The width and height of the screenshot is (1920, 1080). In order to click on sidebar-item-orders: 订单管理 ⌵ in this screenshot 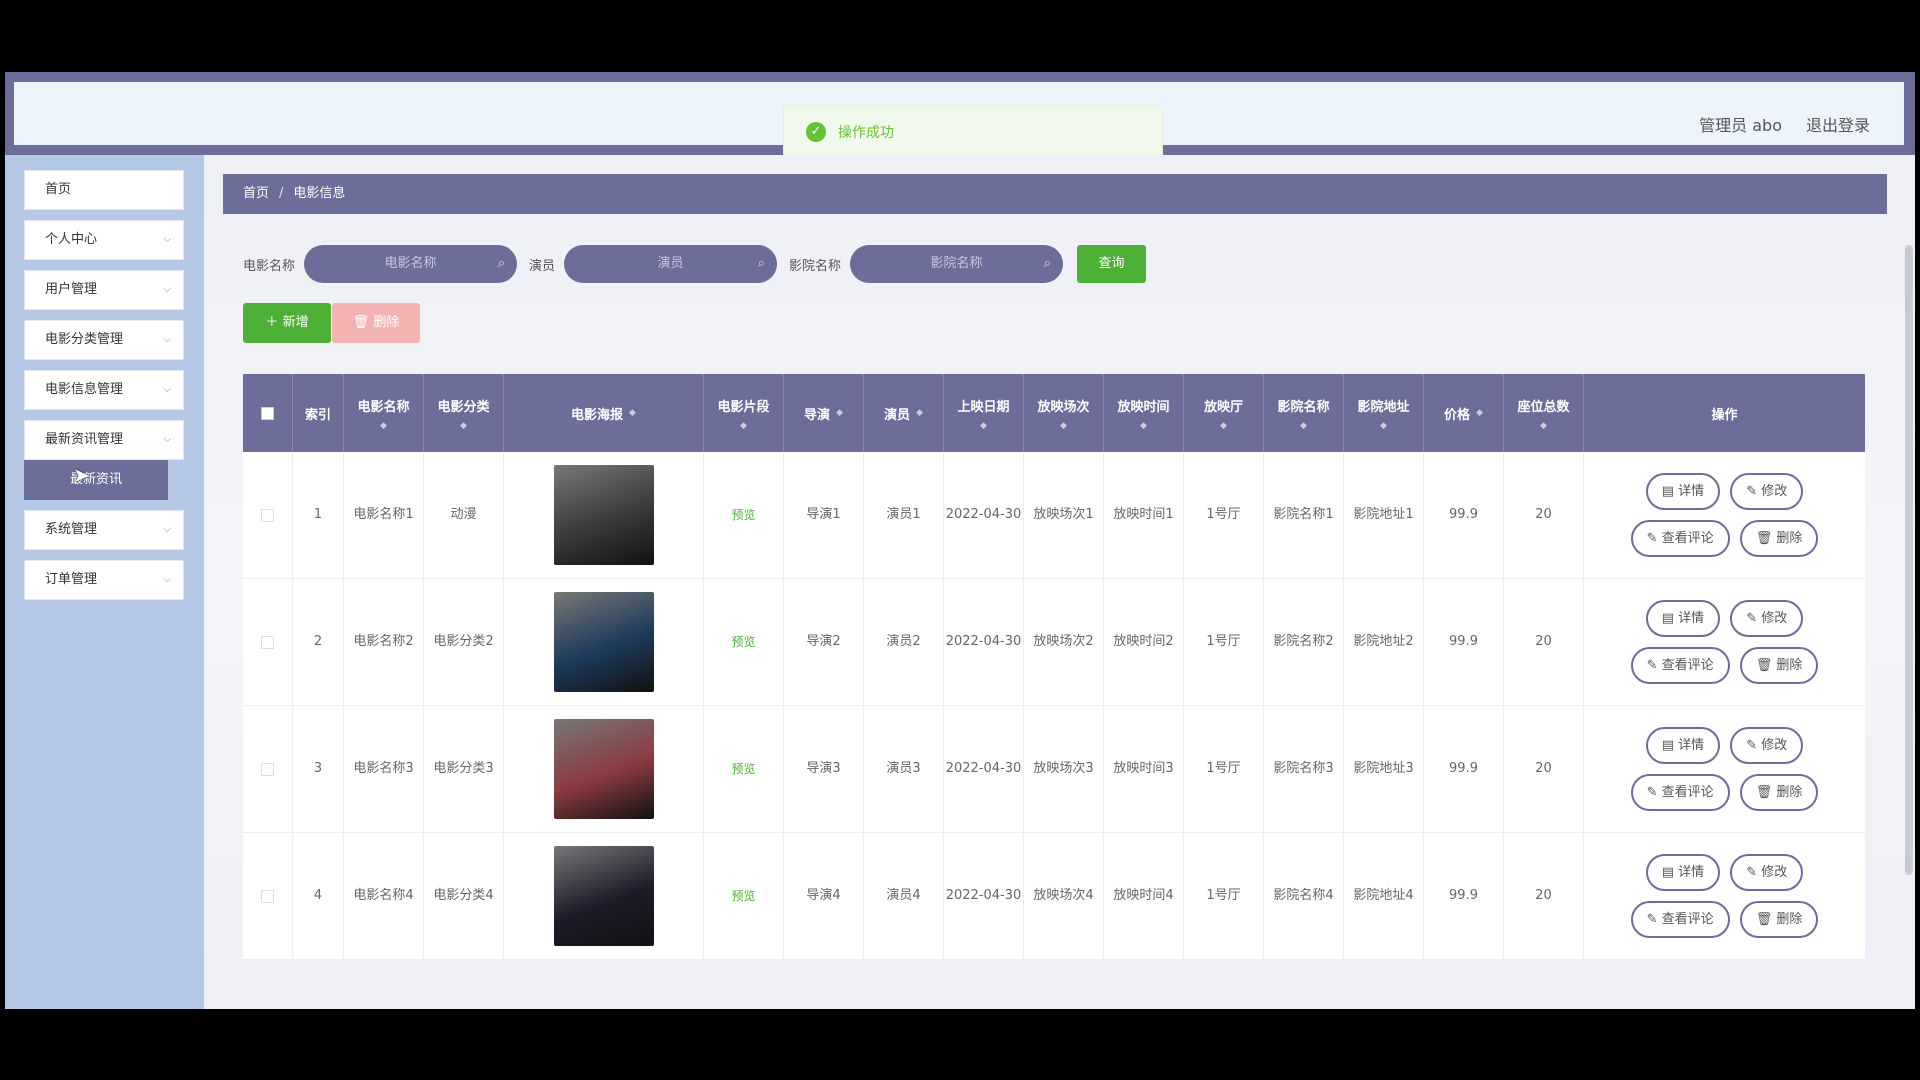, I will do `click(104, 580)`.